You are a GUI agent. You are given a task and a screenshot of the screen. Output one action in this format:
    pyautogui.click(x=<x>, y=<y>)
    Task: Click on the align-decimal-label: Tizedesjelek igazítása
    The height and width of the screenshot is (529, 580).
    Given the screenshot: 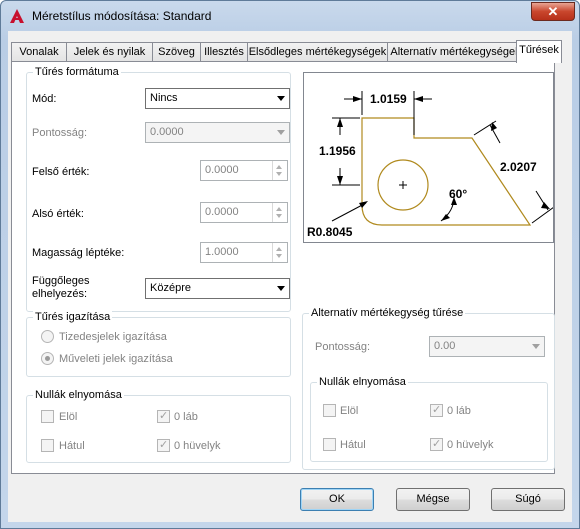 What is the action you would take?
    pyautogui.click(x=113, y=337)
    